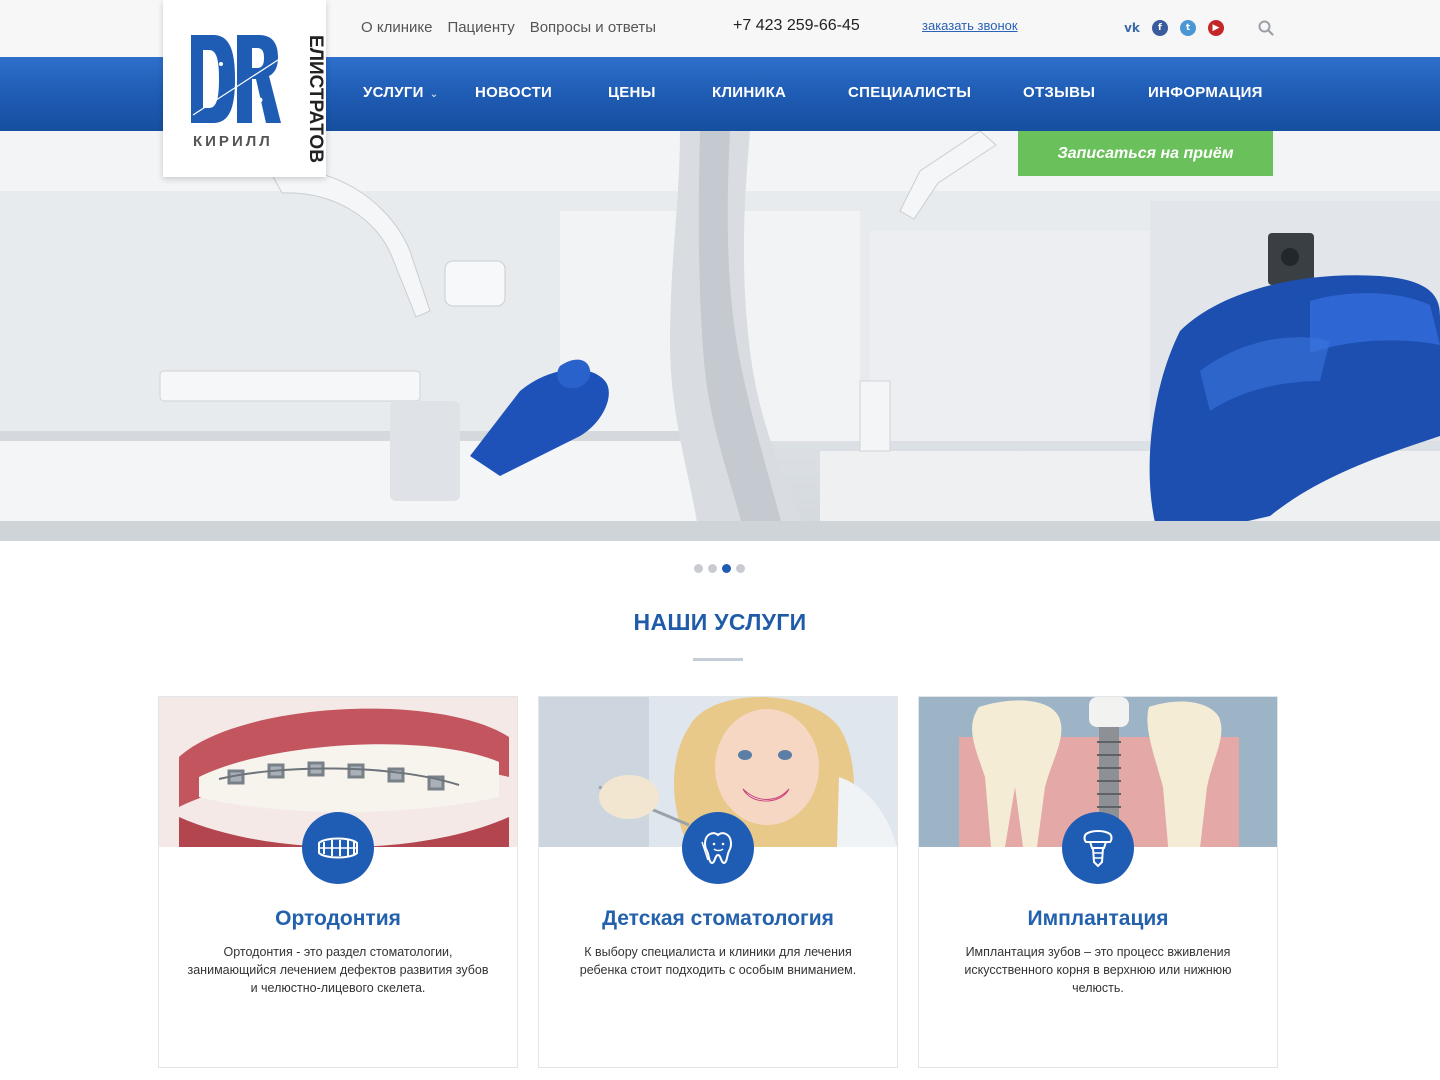 The height and width of the screenshot is (1080, 1440). What do you see at coordinates (718, 919) in the screenshot?
I see `service-title: Детская стоматология` at bounding box center [718, 919].